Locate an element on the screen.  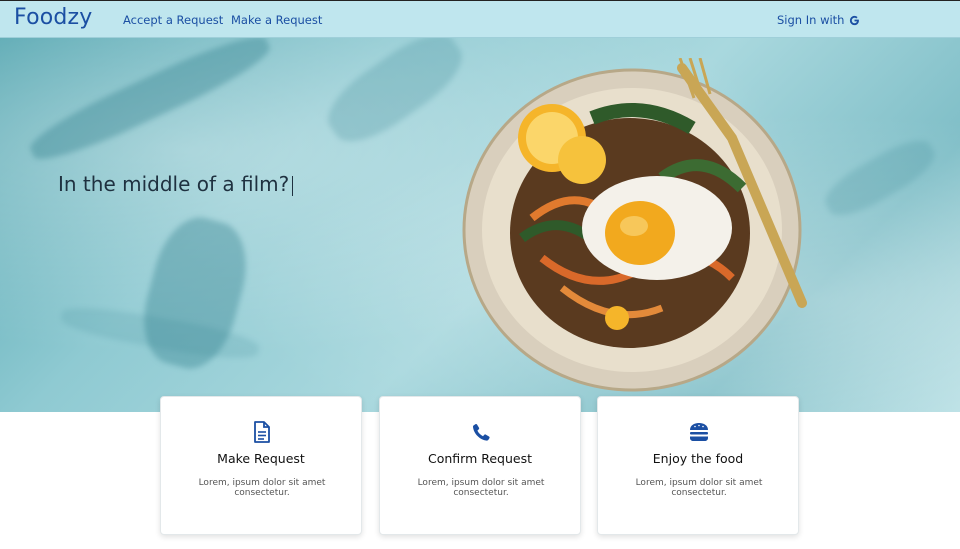
document-icon is located at coordinates (262, 432).